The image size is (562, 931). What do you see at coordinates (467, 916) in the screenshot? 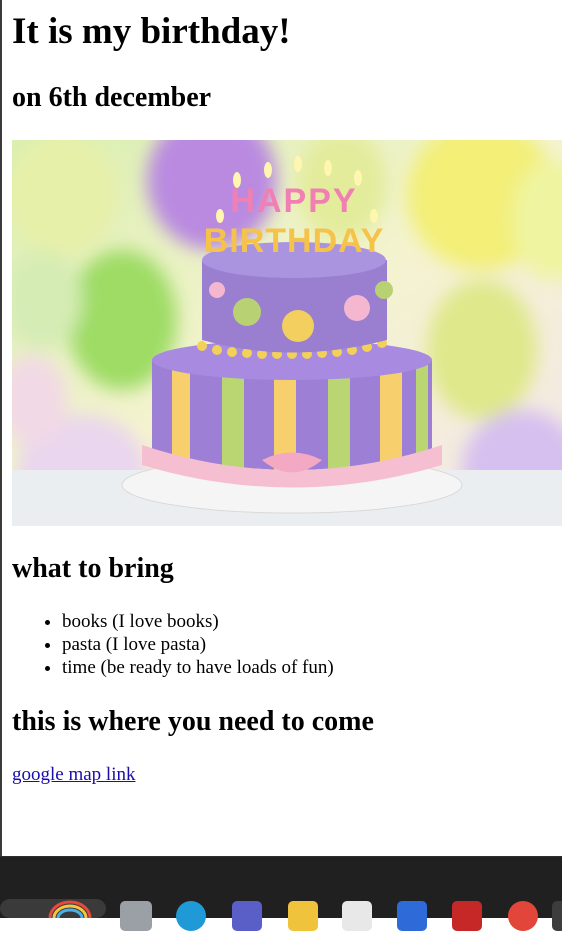
I see `gmail-icon` at bounding box center [467, 916].